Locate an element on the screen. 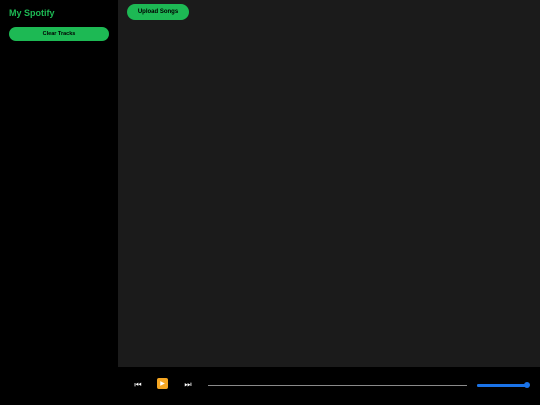 The width and height of the screenshot is (540, 405). next-track-icon: ⏭ is located at coordinates (188, 385).